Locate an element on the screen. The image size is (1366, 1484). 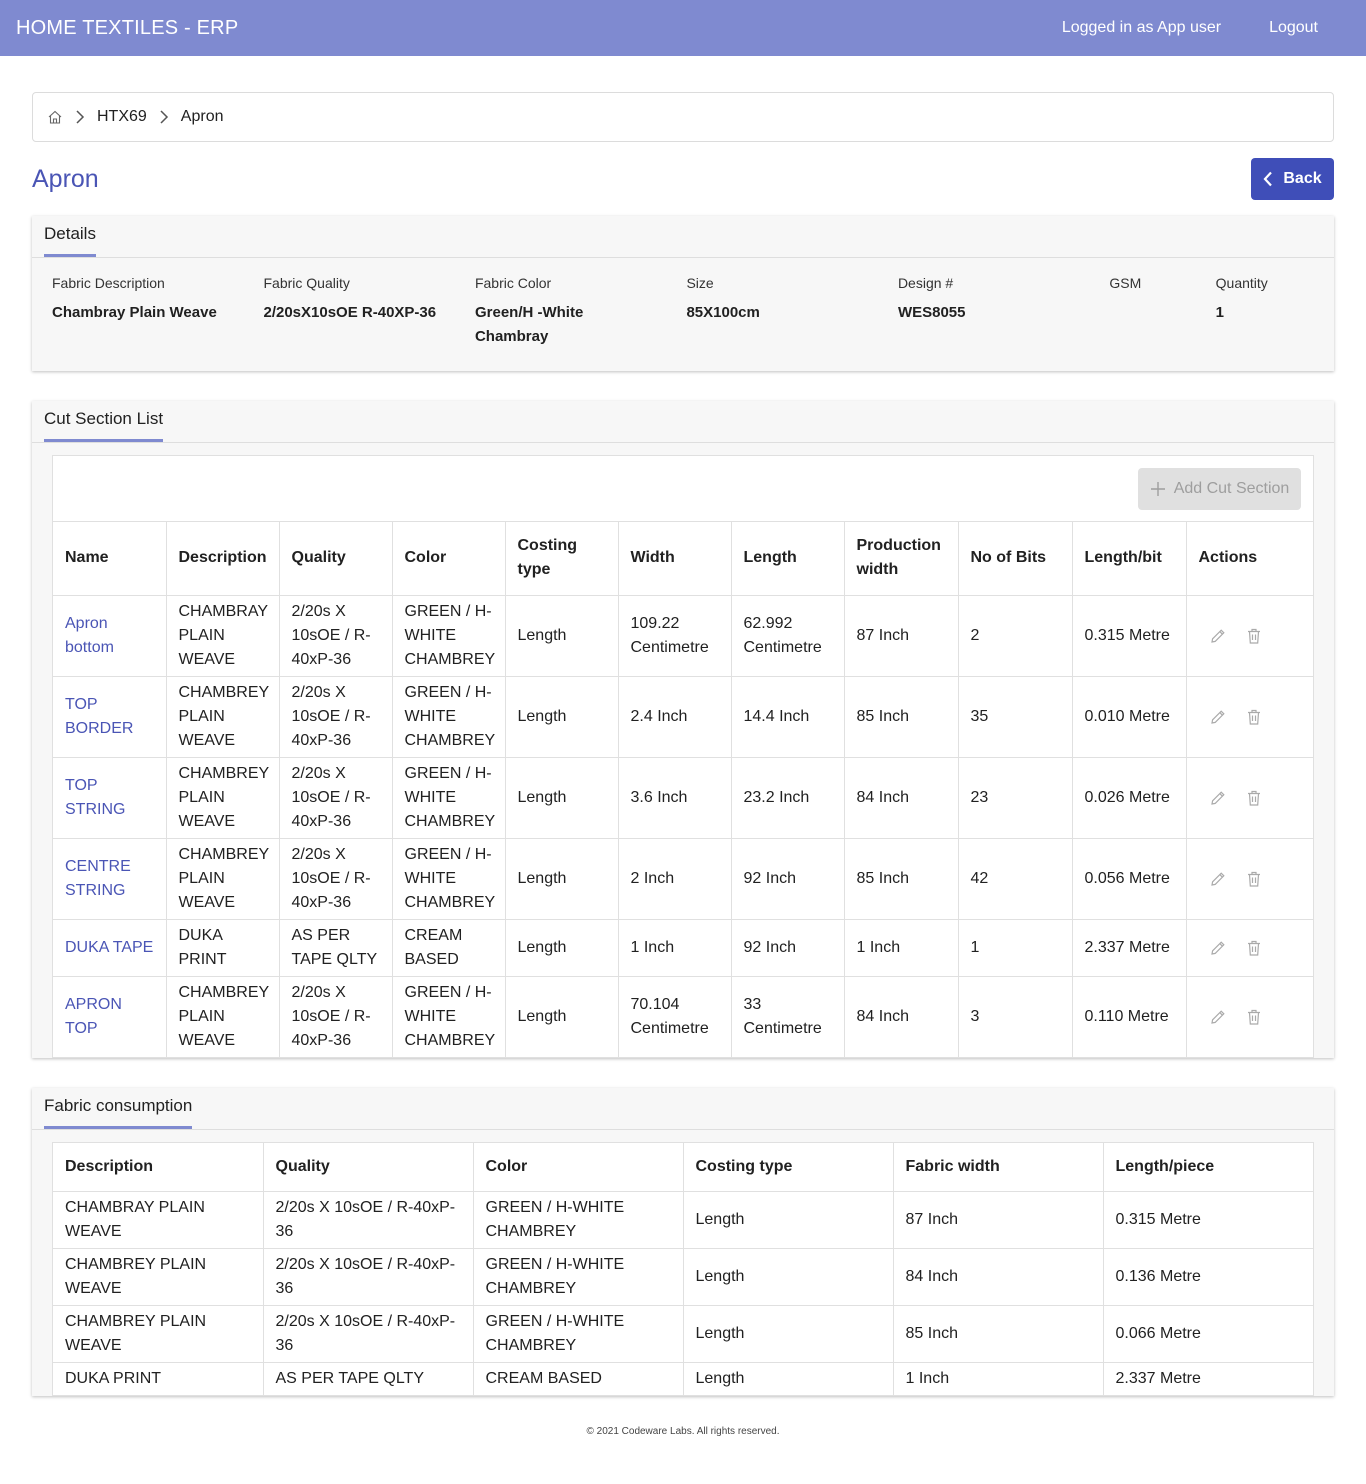
column-header: Costing type is located at coordinates (788, 1167).